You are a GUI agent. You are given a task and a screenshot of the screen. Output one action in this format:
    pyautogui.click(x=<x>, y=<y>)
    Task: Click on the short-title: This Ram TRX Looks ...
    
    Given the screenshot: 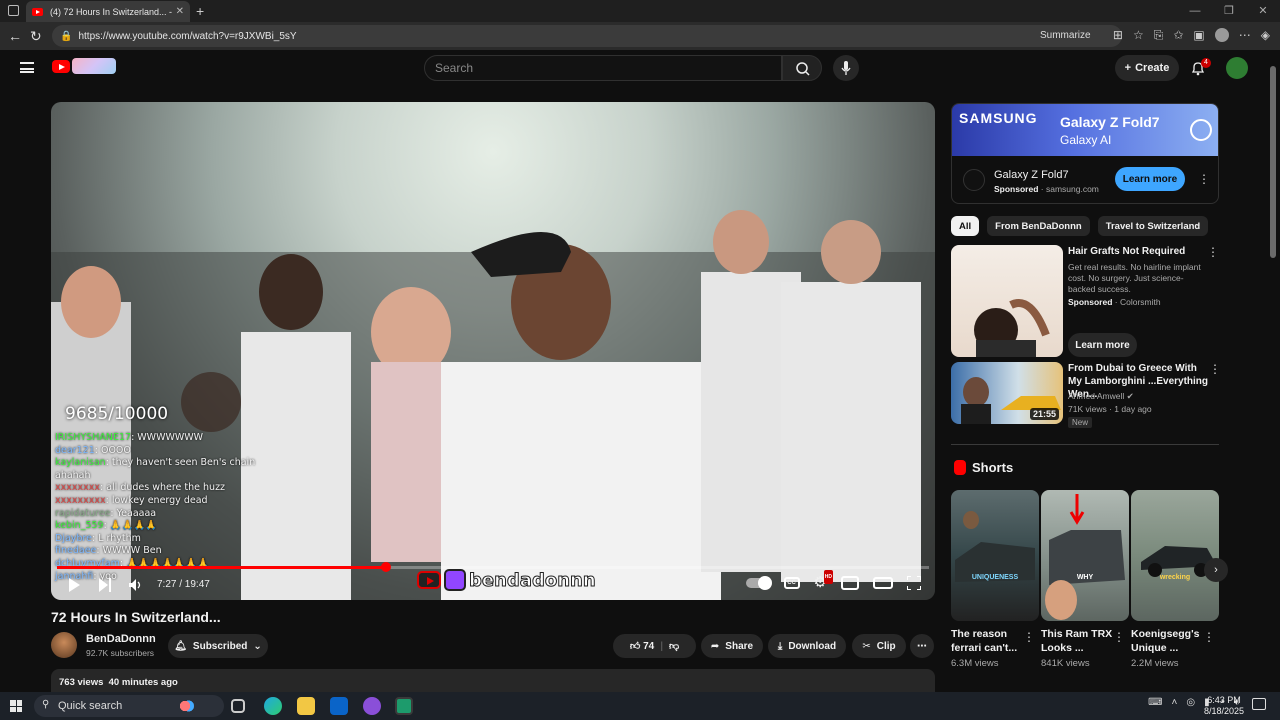 What is the action you would take?
    pyautogui.click(x=1077, y=641)
    